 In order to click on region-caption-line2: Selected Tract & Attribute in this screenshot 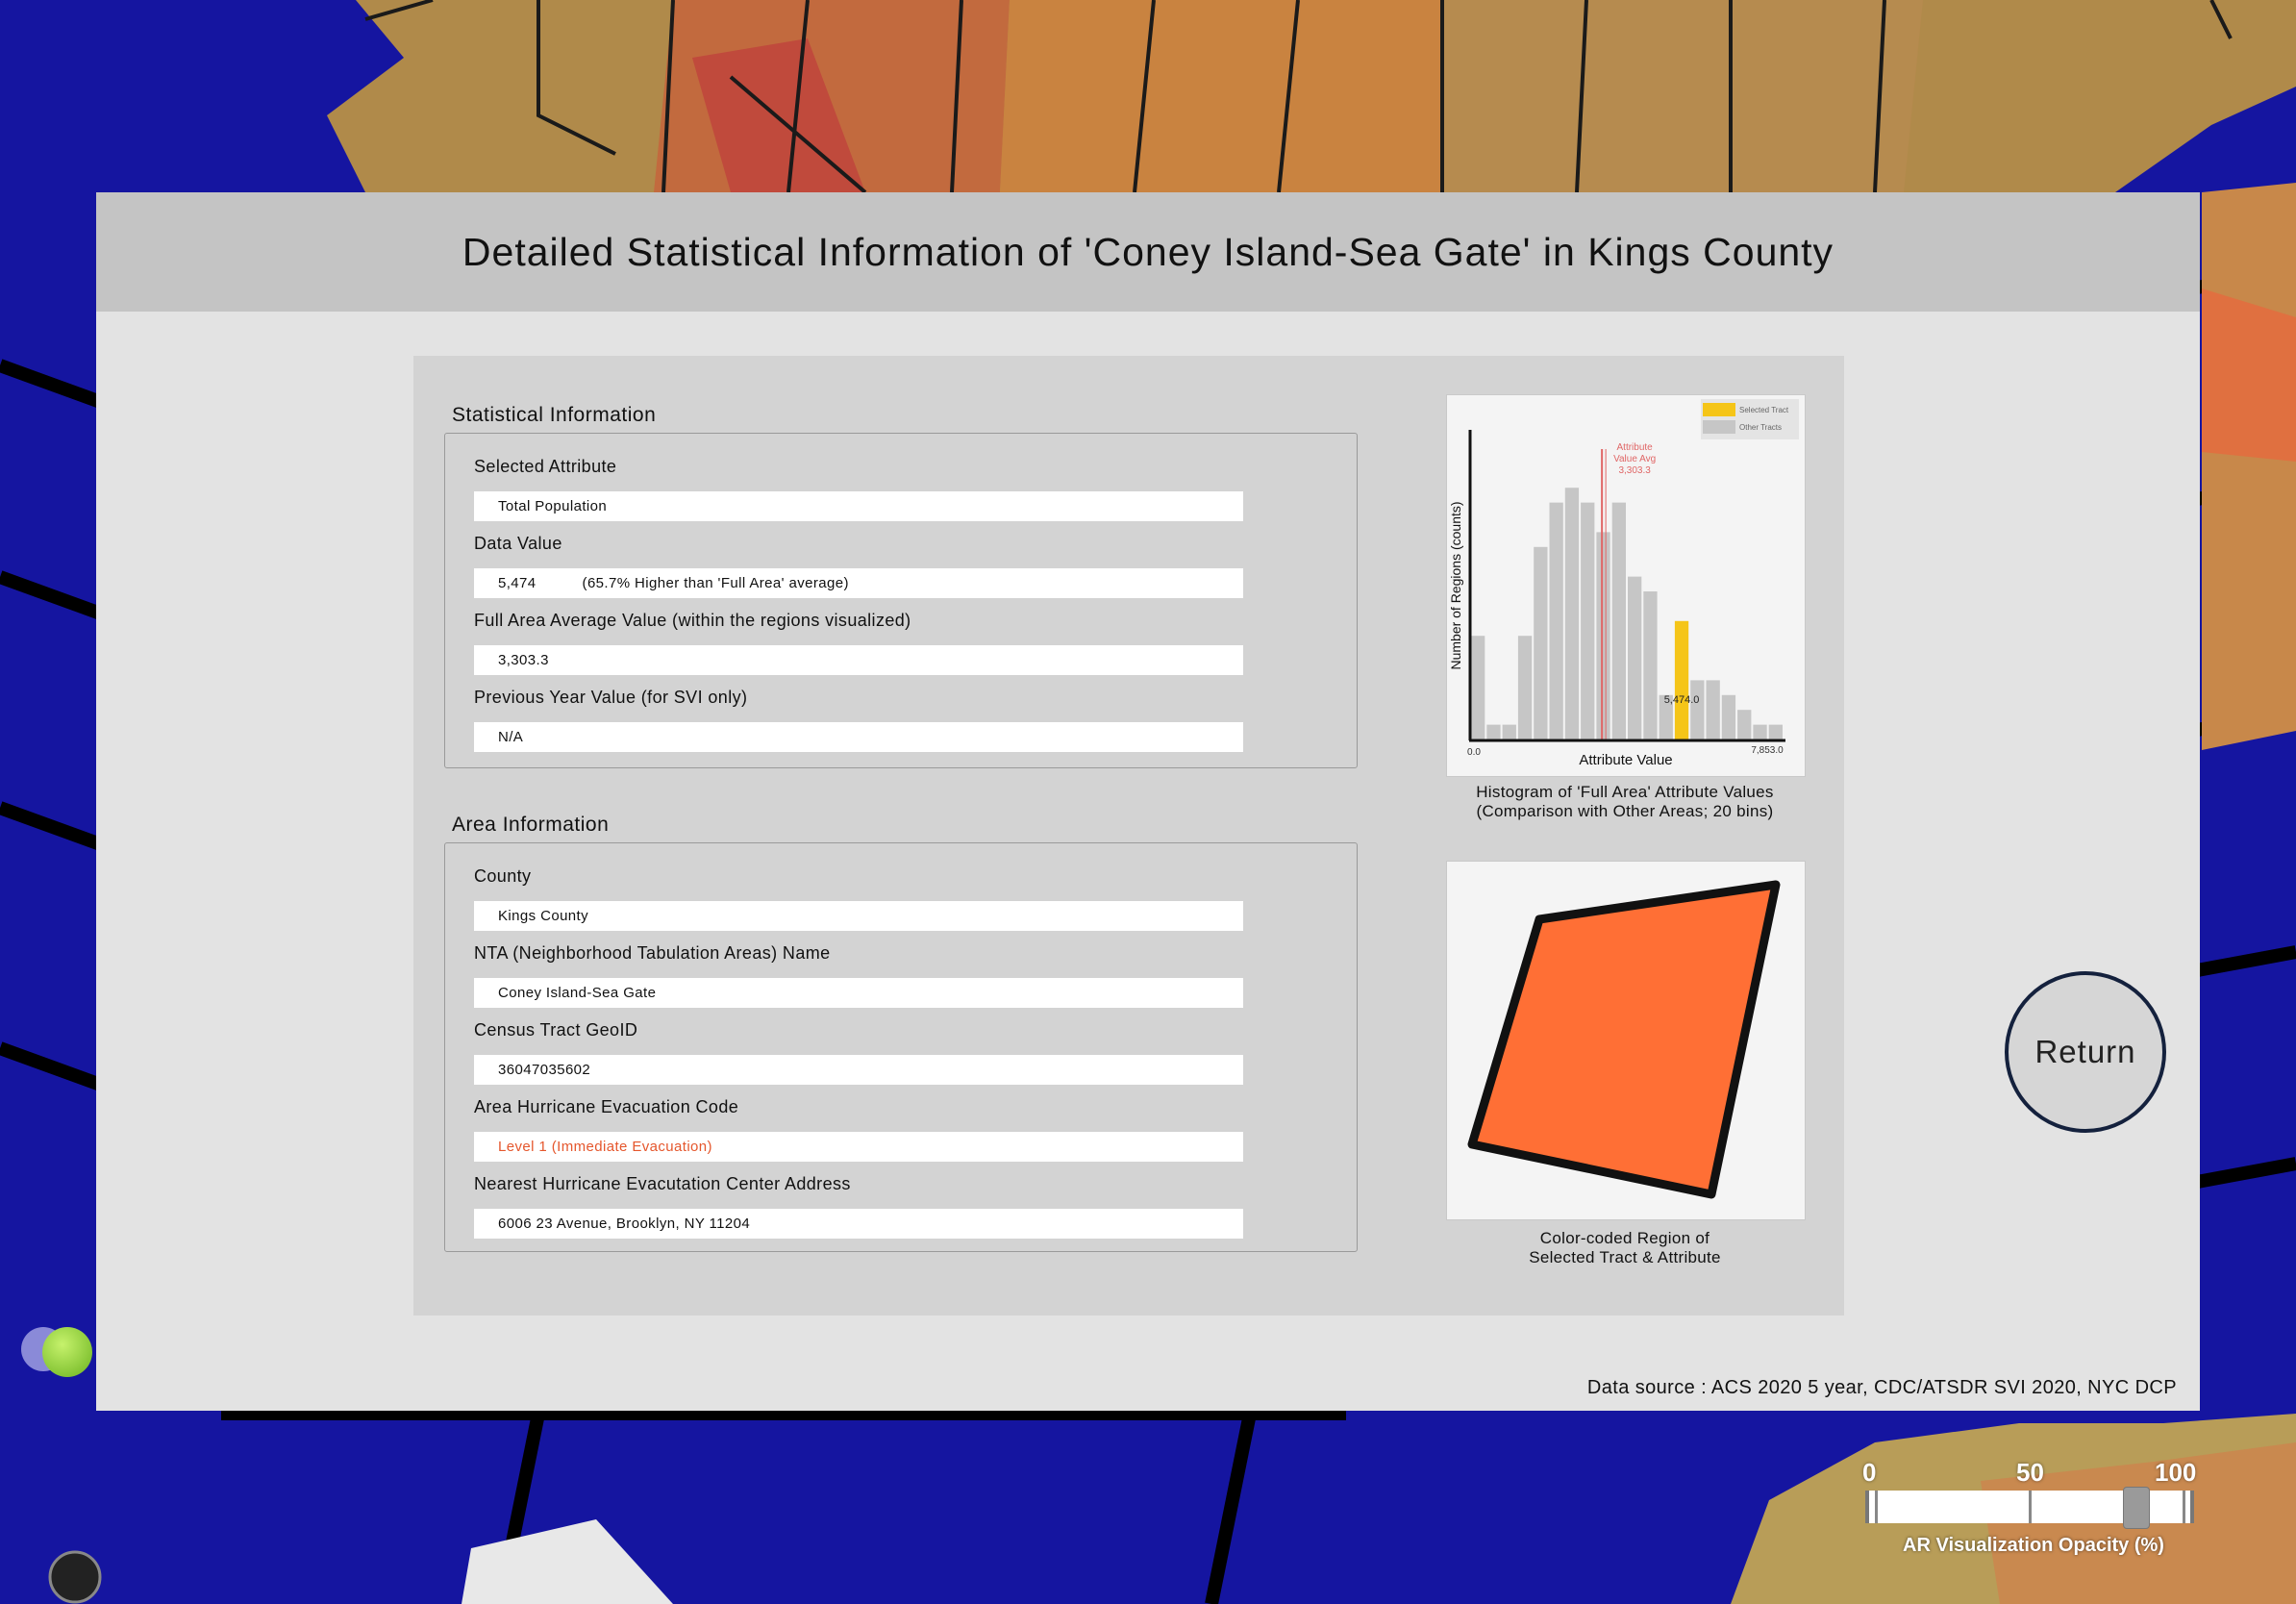, I will do `click(1625, 1257)`.